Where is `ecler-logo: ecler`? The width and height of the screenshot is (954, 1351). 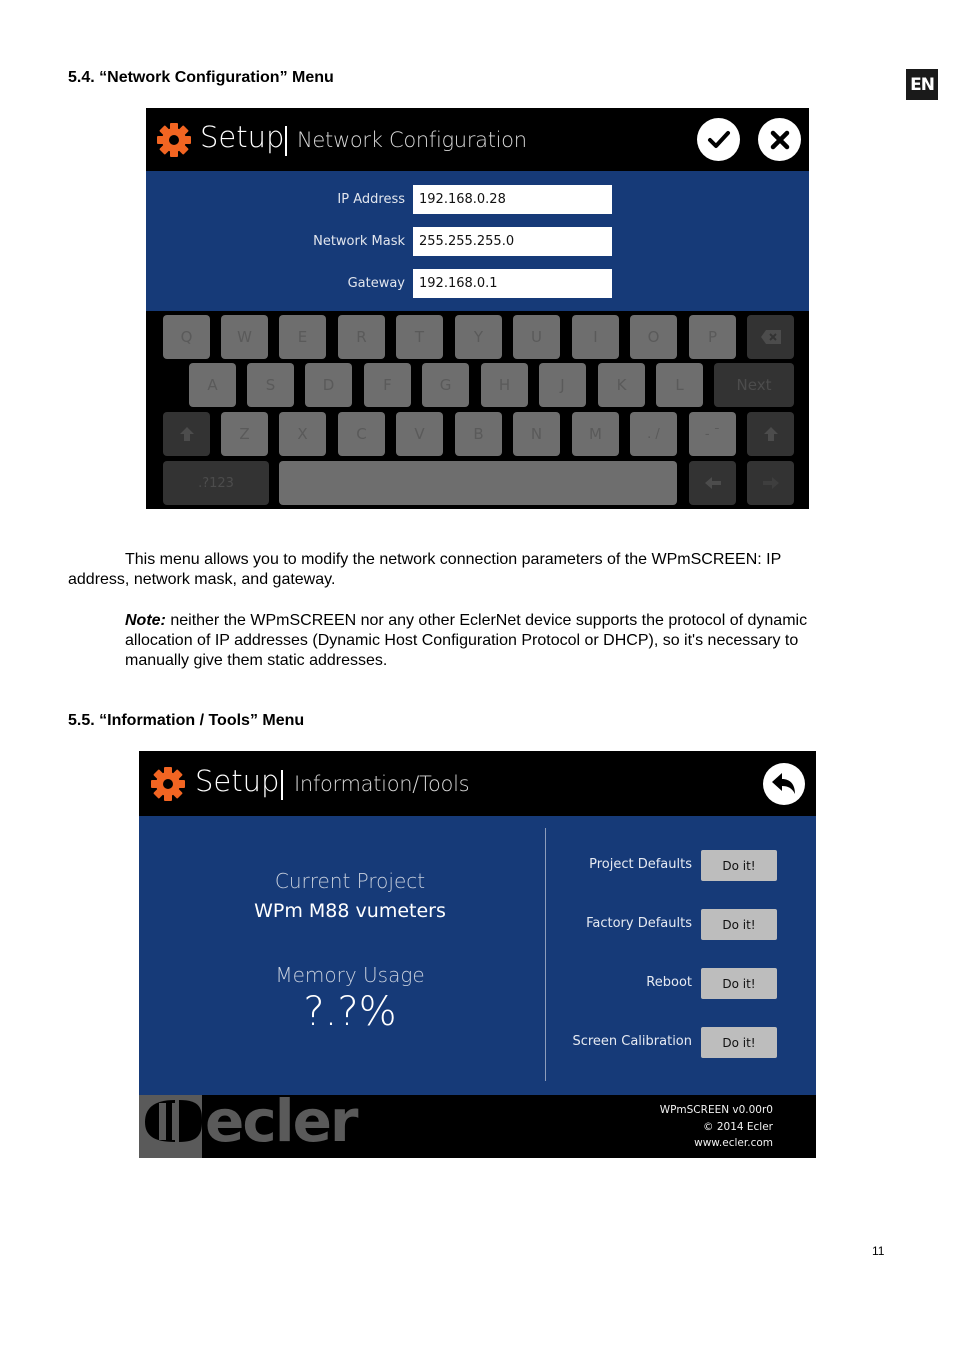 ecler-logo: ecler is located at coordinates (250, 1126).